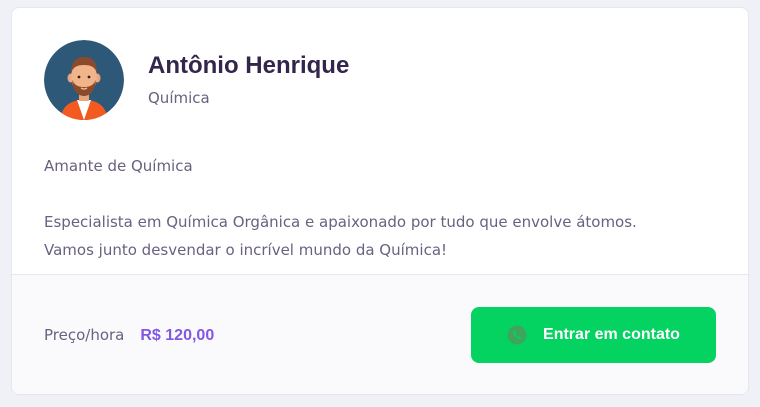  What do you see at coordinates (248, 80) in the screenshot?
I see `teacher-identity: Antônio Henrique Química` at bounding box center [248, 80].